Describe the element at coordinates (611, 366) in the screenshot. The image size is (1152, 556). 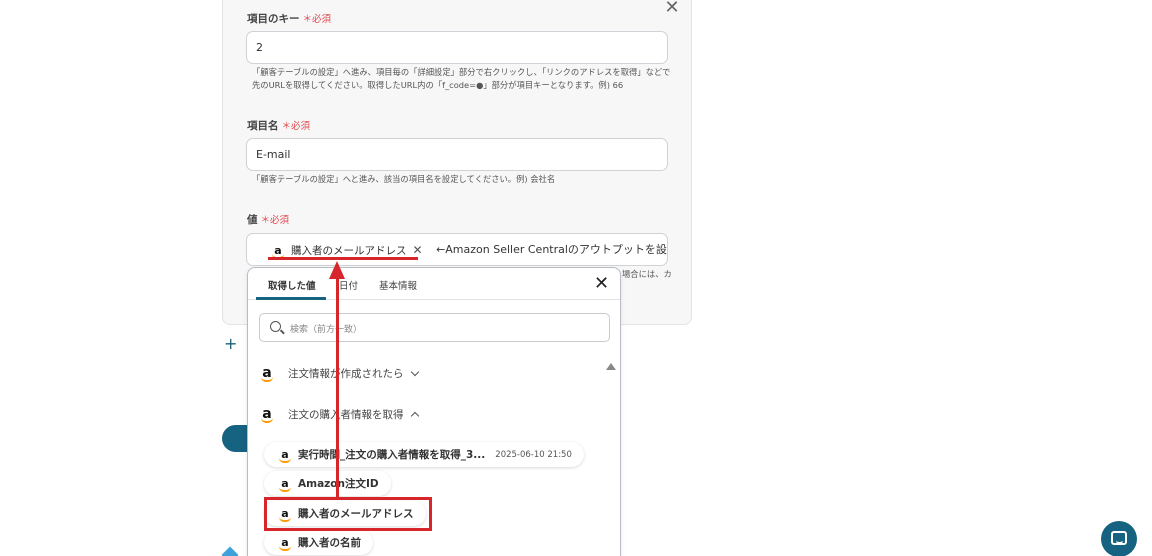
I see `scroll-up-icon` at that location.